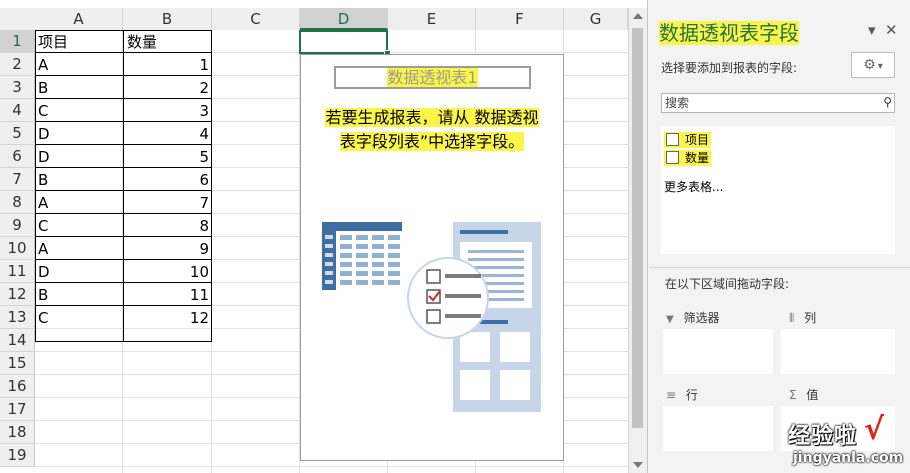  Describe the element at coordinates (17, 455) in the screenshot. I see `row-header-19: 19` at that location.